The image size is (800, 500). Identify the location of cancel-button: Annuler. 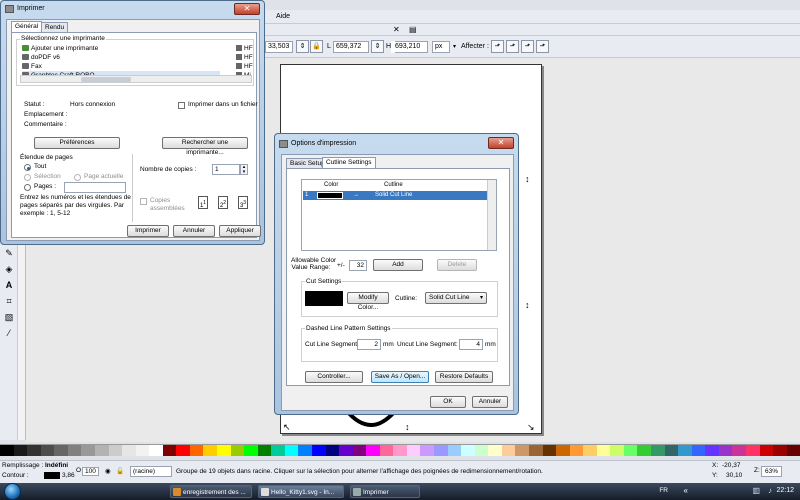
(490, 402).